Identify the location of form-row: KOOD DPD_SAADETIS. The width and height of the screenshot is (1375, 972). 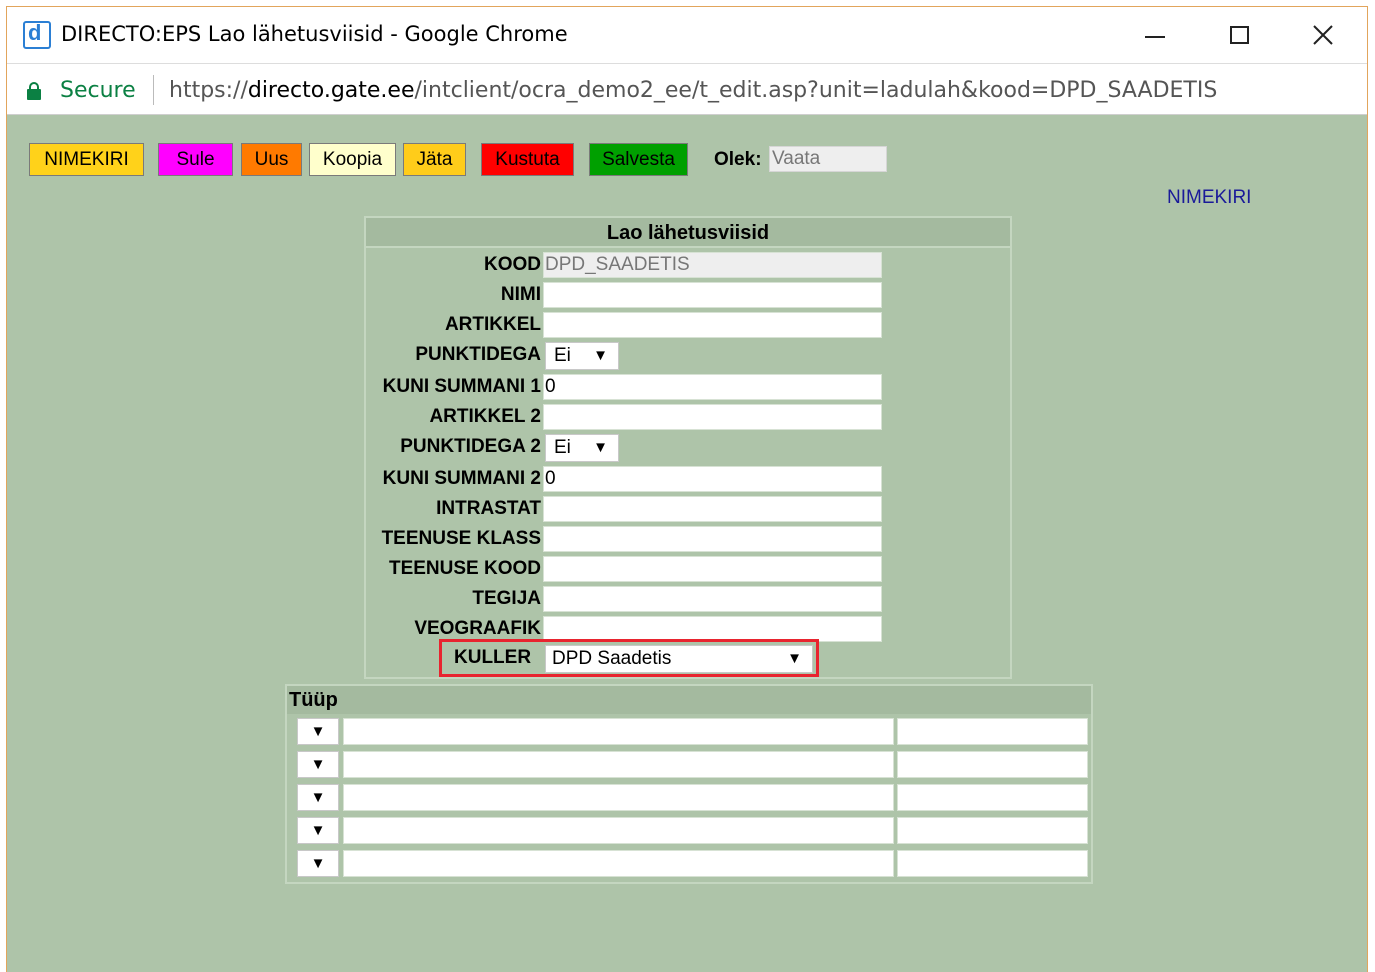
(688, 266).